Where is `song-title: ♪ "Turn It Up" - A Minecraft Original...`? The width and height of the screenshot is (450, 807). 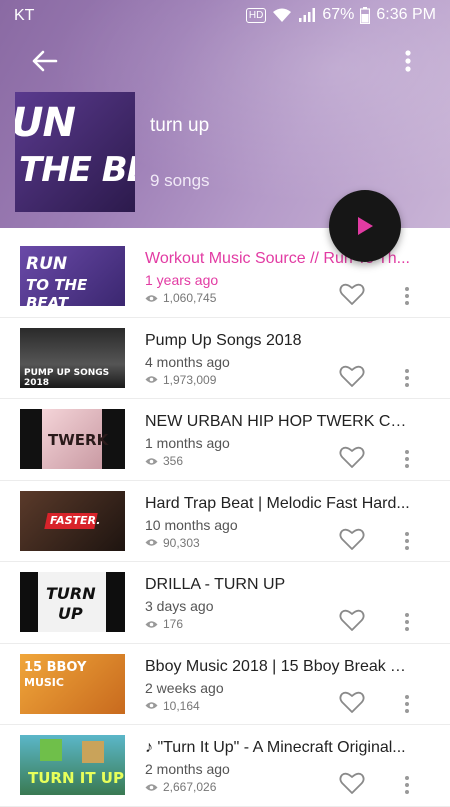 song-title: ♪ "Turn It Up" - A Minecraft Original... is located at coordinates (275, 747).